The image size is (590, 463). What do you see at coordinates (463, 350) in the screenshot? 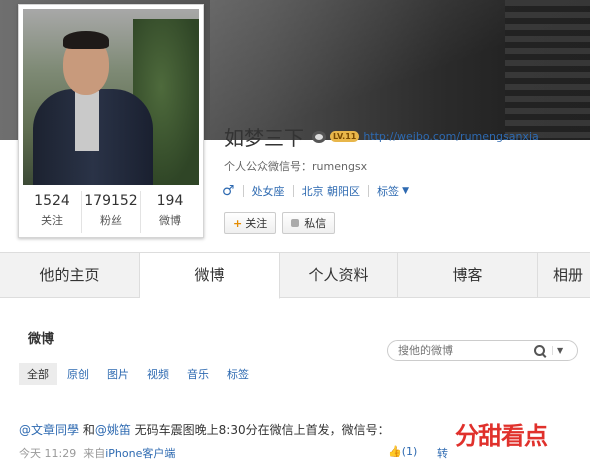
I see `search-input` at bounding box center [463, 350].